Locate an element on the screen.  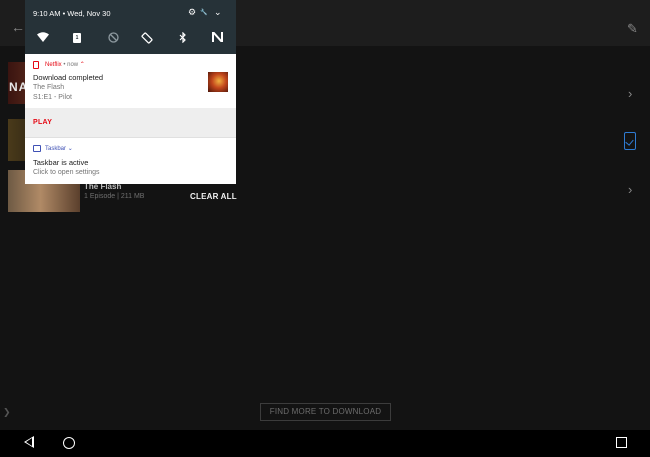
notification-header: Netflix • now ⌃ is located at coordinates (65, 64).